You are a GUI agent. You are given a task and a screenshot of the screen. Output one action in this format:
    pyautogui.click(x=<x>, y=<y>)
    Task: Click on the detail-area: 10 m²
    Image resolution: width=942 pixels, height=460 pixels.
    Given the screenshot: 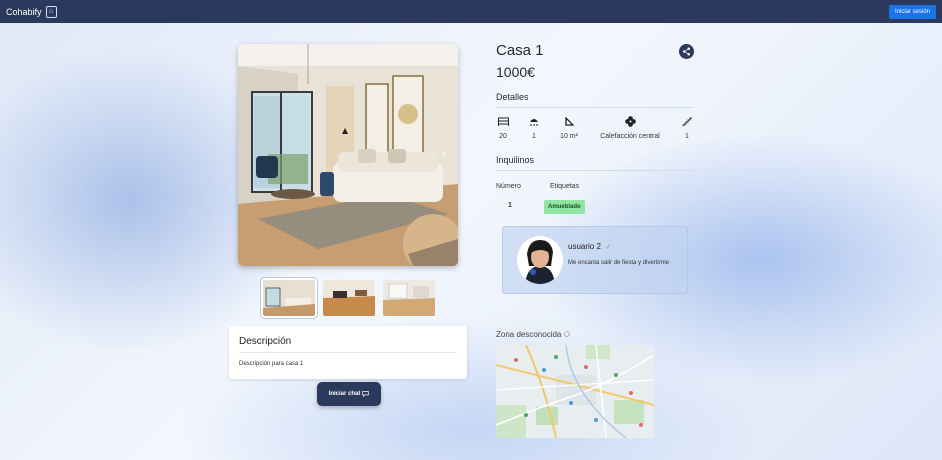 What is the action you would take?
    pyautogui.click(x=569, y=127)
    